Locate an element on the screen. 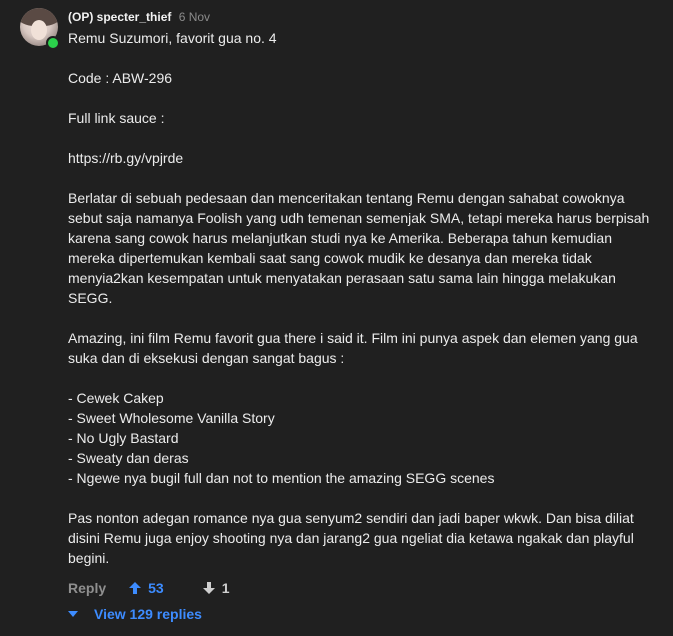 This screenshot has height=636, width=673. comment-header: (OP) specter_thief 6 Nov is located at coordinates (139, 17).